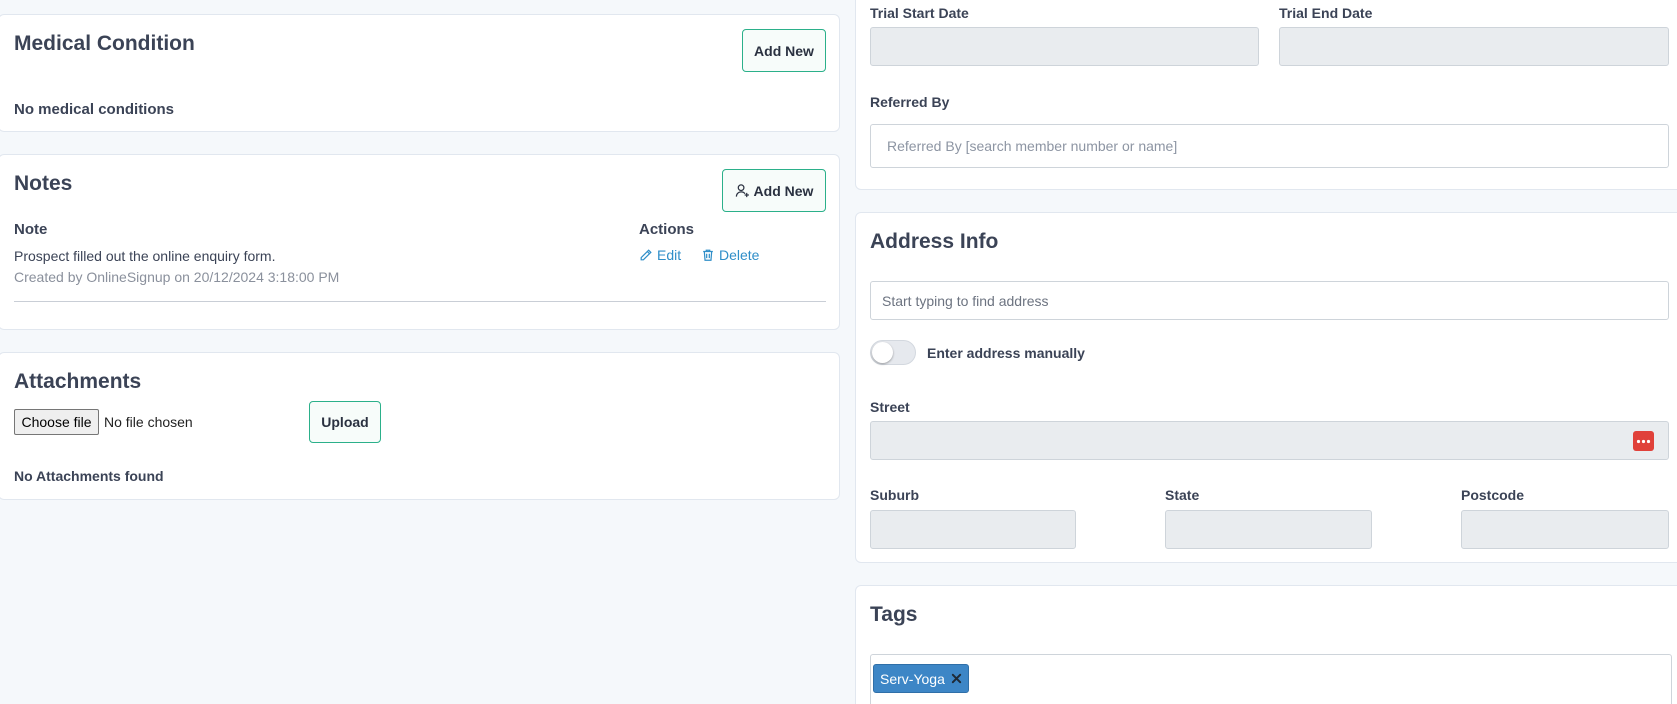 The width and height of the screenshot is (1677, 704). I want to click on address-search-placeholder: Start typing to find address, so click(965, 300).